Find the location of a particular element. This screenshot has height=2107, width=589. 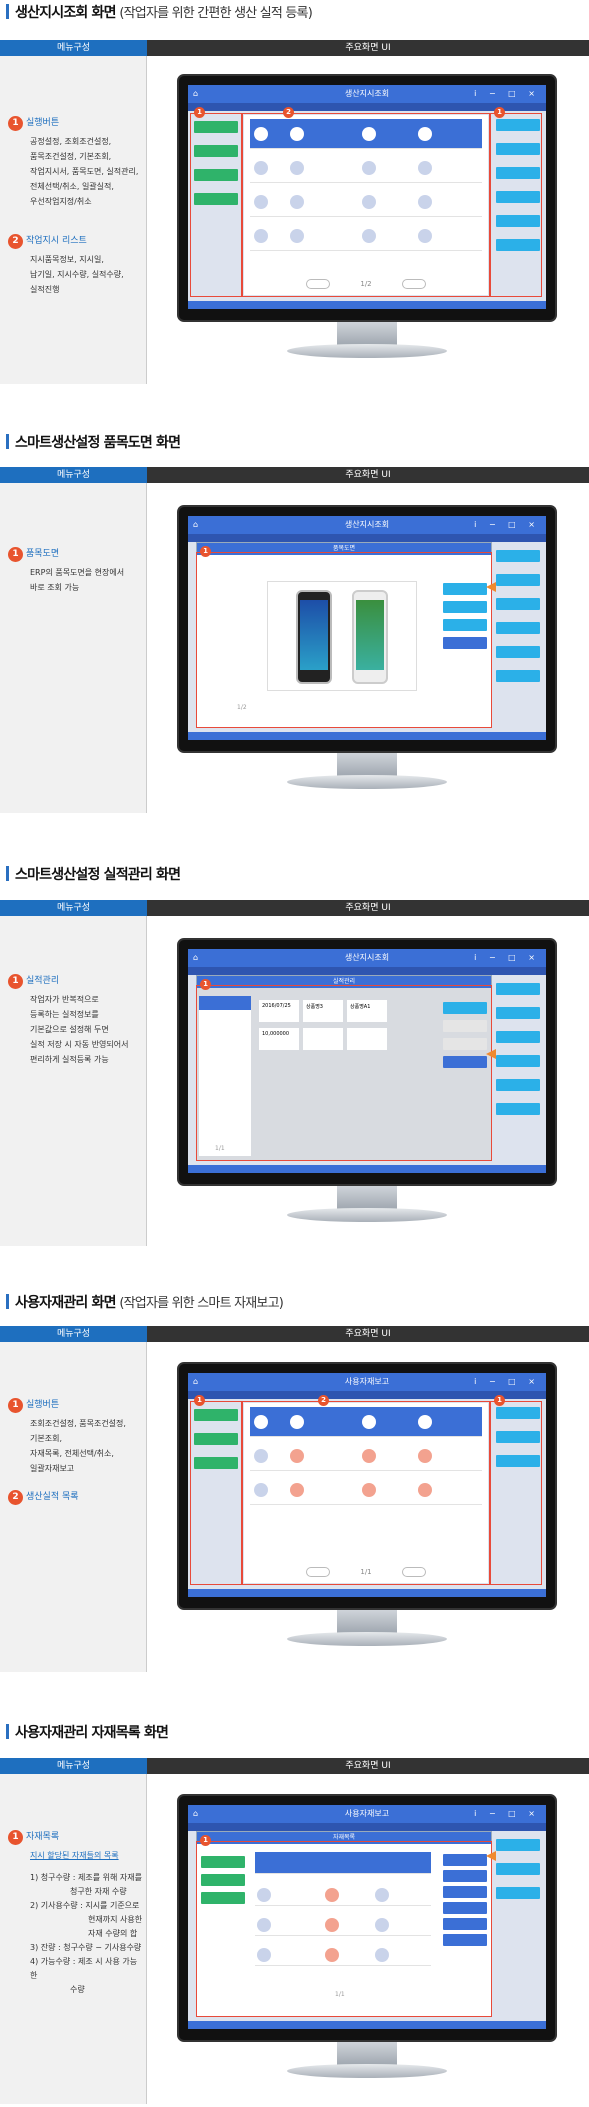

app-screen: ⌂ 생산지시조회 i − □ × 품목도면 1/2 1 is located at coordinates (367, 628).